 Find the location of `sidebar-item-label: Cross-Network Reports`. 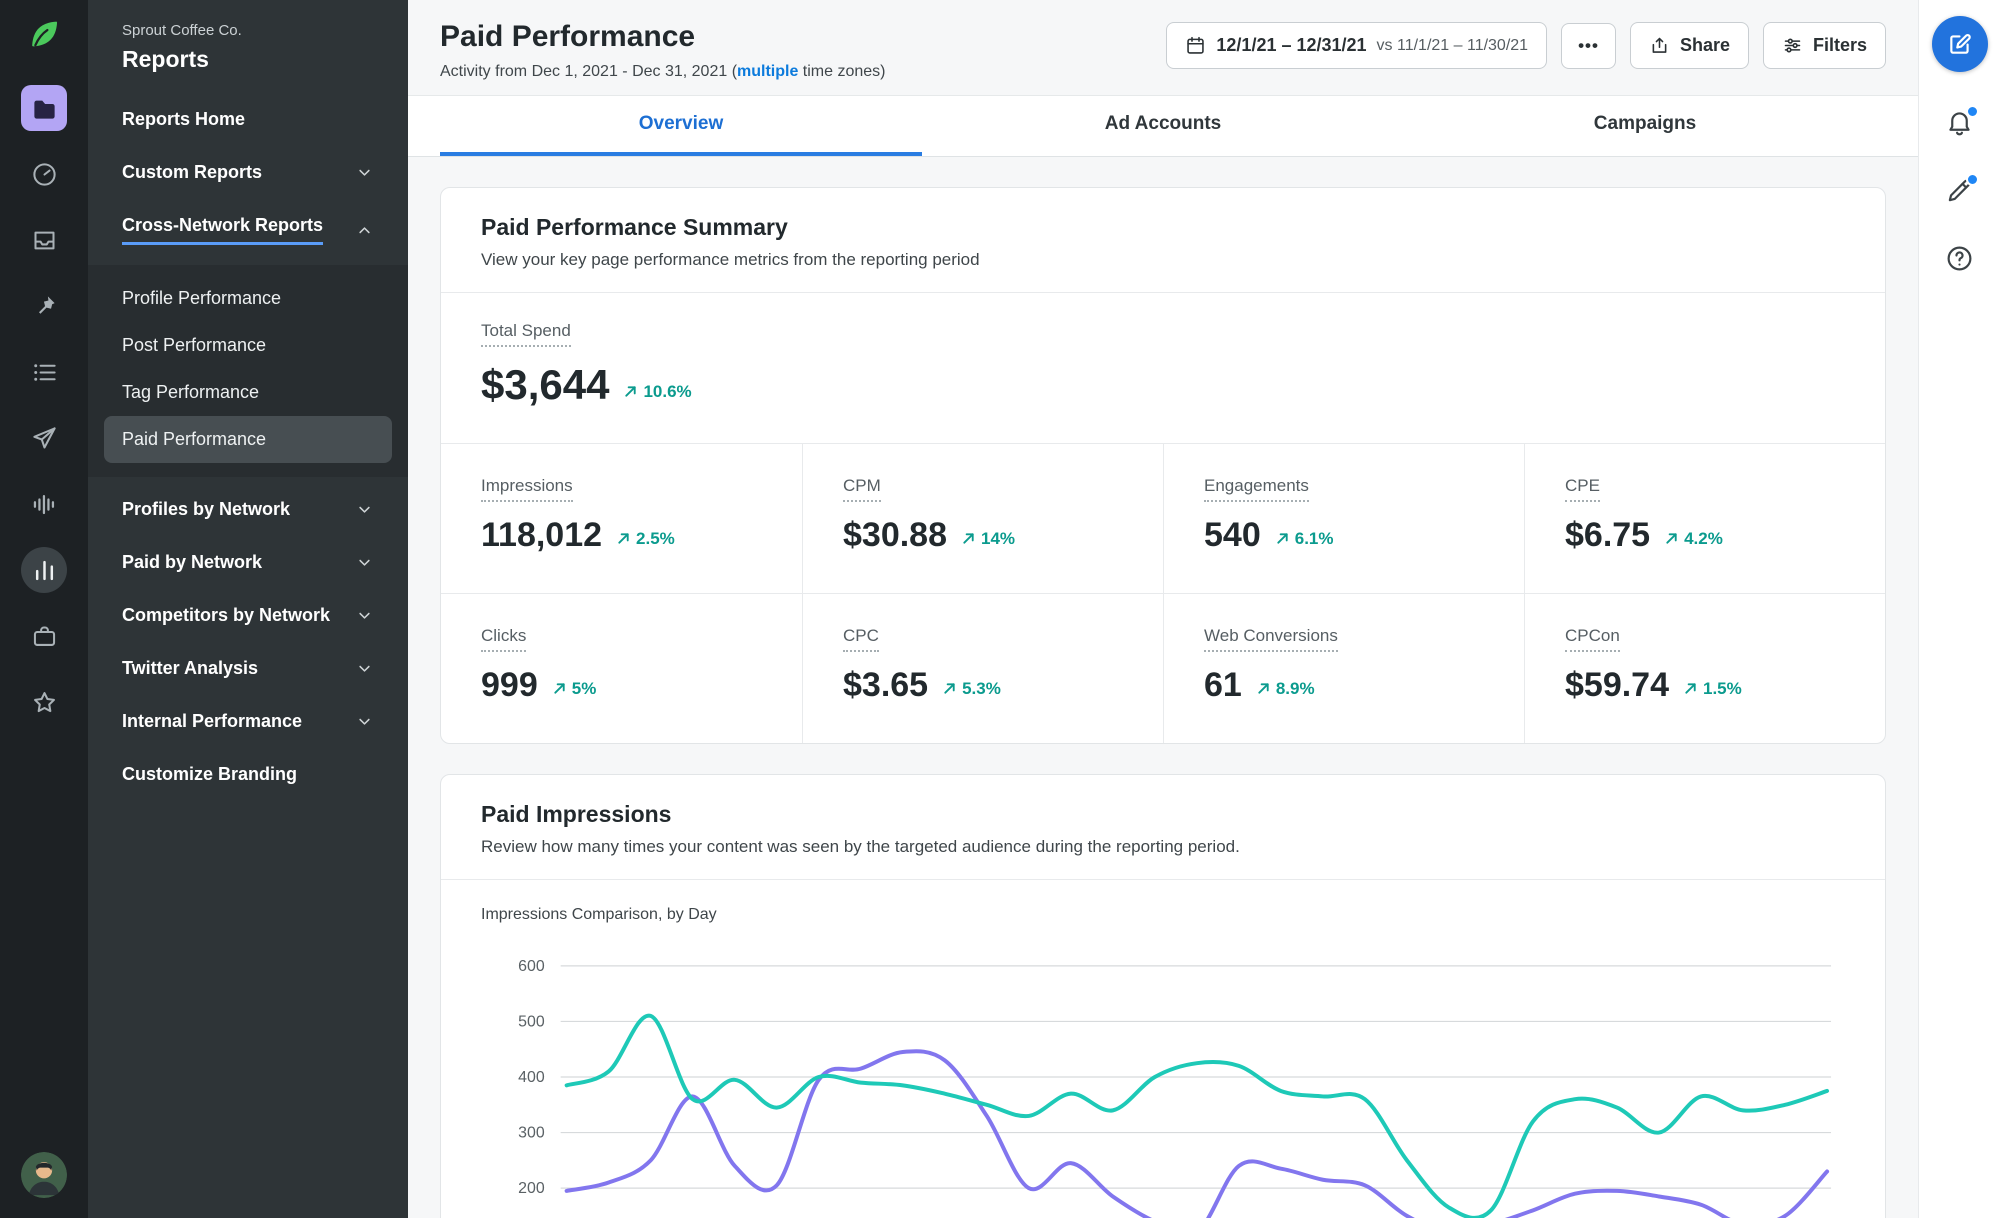

sidebar-item-label: Cross-Network Reports is located at coordinates (223, 230).